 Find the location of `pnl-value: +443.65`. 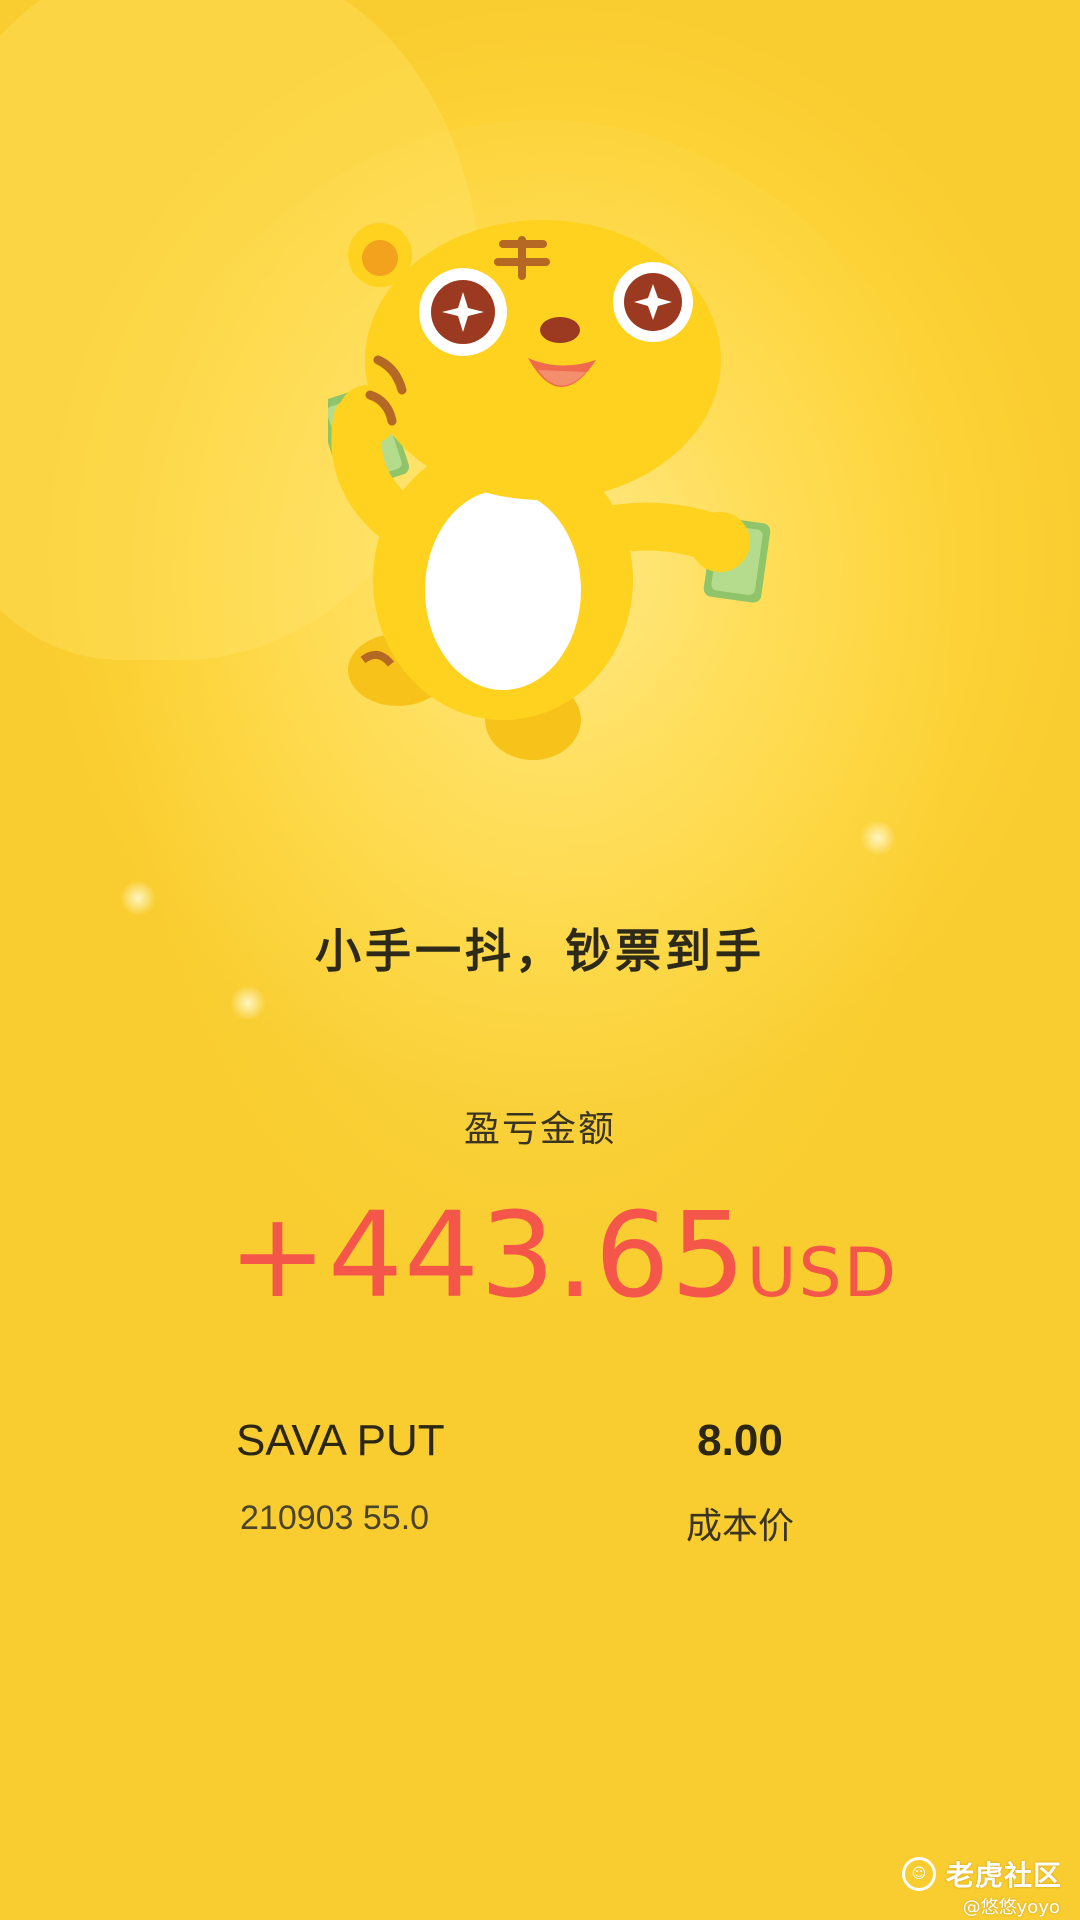

pnl-value: +443.65 is located at coordinates (487, 1255).